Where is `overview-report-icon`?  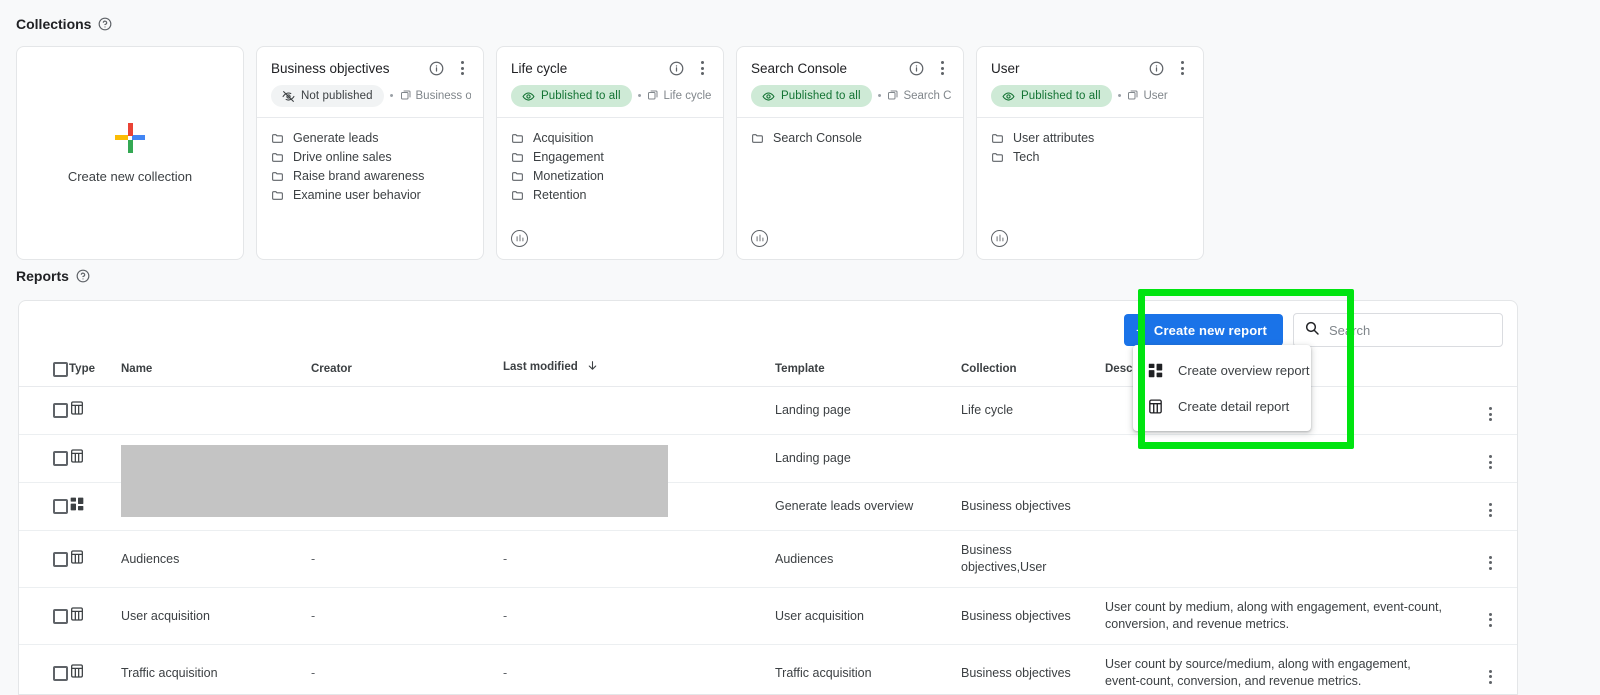 overview-report-icon is located at coordinates (1155, 370).